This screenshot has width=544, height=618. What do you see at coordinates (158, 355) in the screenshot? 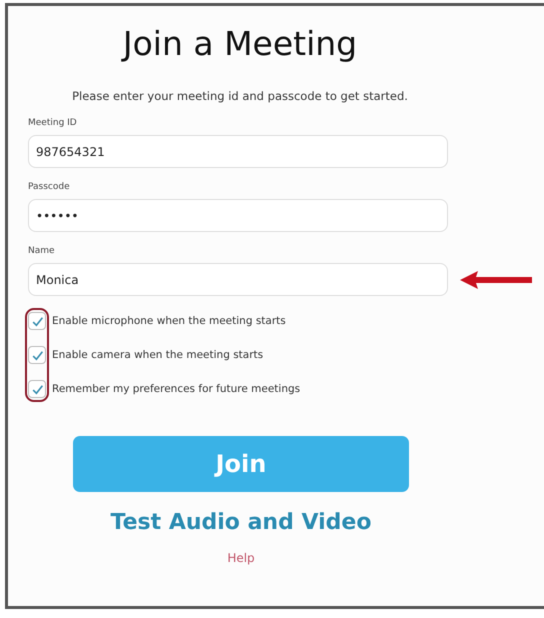
I see `option-label: Enable camera when the meeting starts` at bounding box center [158, 355].